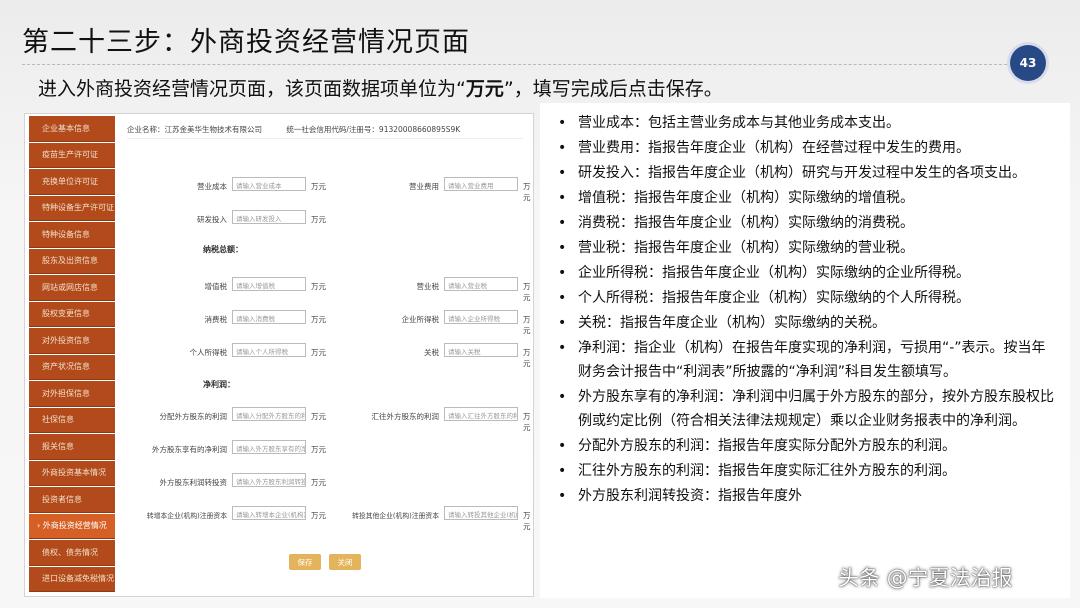 This screenshot has height=608, width=1080. Describe the element at coordinates (808, 323) in the screenshot. I see `definition-item: 关税：指报告年度企业（机构）实际缴纳的关税。` at that location.